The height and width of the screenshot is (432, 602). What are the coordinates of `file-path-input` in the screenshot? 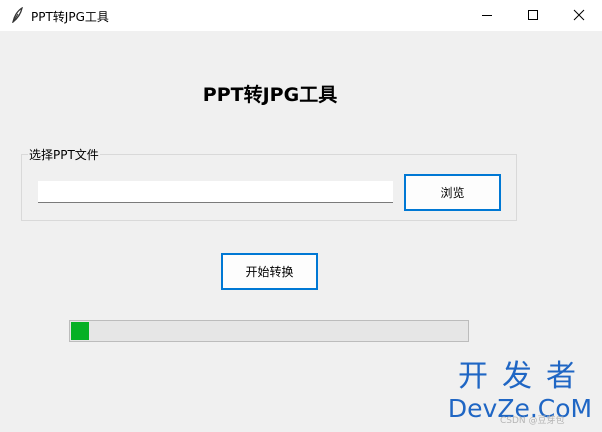 It's located at (215, 192).